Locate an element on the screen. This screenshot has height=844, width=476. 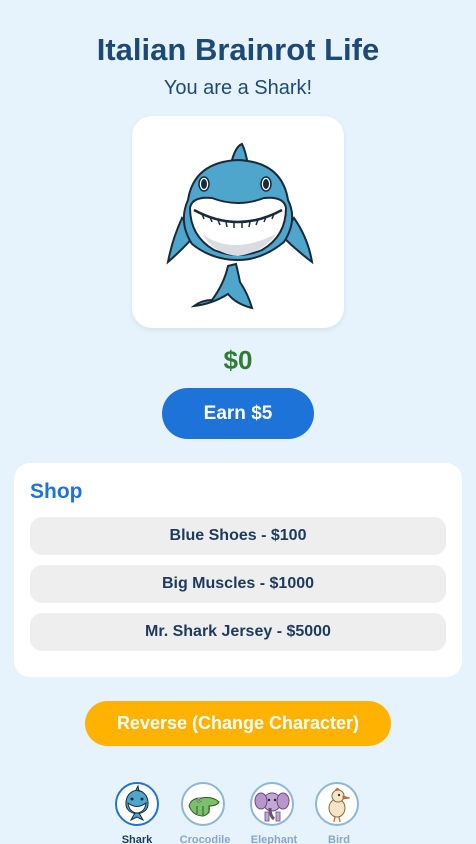
character-option-crocodile: Crocodile is located at coordinates (205, 813).